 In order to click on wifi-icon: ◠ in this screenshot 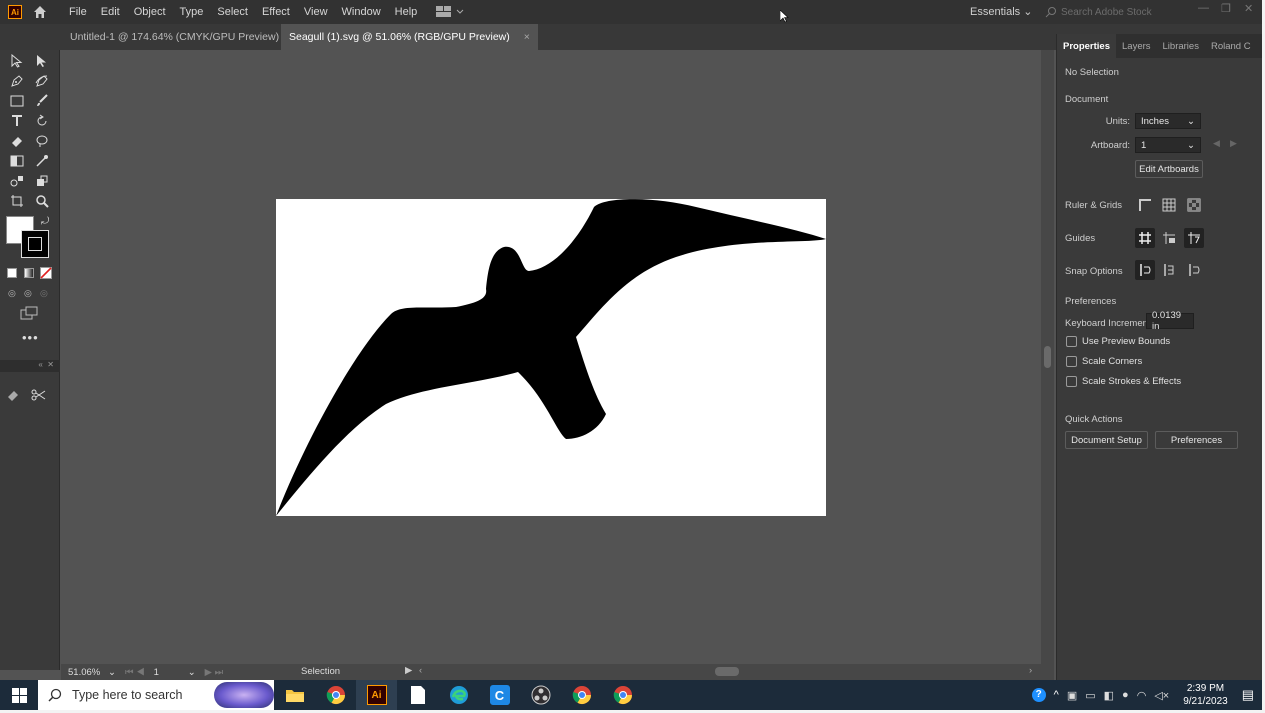, I will do `click(1142, 695)`.